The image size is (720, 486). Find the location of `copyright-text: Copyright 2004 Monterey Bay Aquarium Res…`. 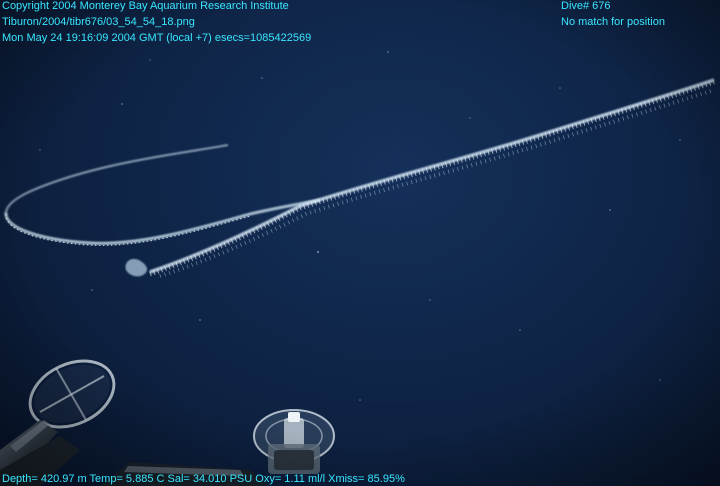

copyright-text: Copyright 2004 Monterey Bay Aquarium Res… is located at coordinates (145, 6).